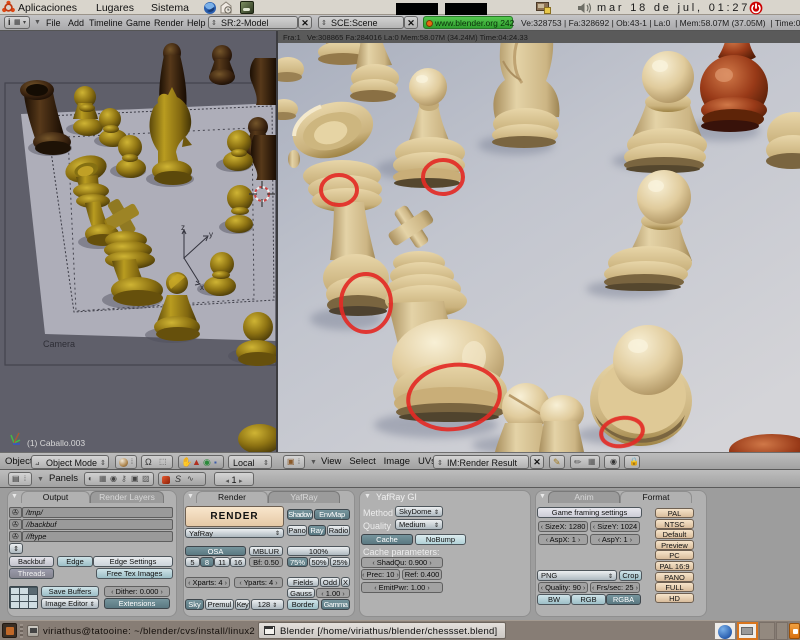 This screenshot has height=640, width=800. What do you see at coordinates (59, 344) in the screenshot?
I see `svg-text: Camera` at bounding box center [59, 344].